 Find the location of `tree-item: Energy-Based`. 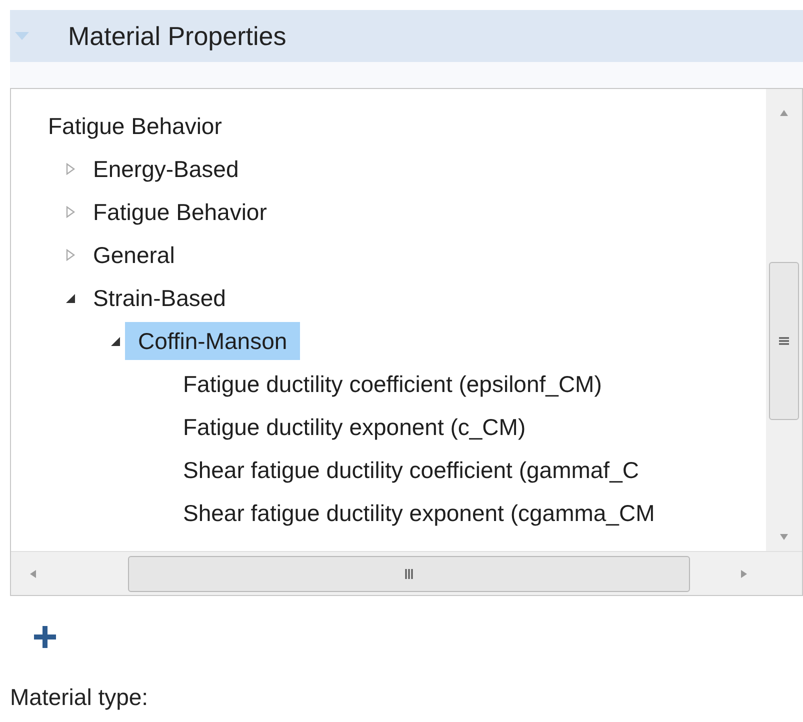

tree-item: Energy-Based is located at coordinates (166, 169).